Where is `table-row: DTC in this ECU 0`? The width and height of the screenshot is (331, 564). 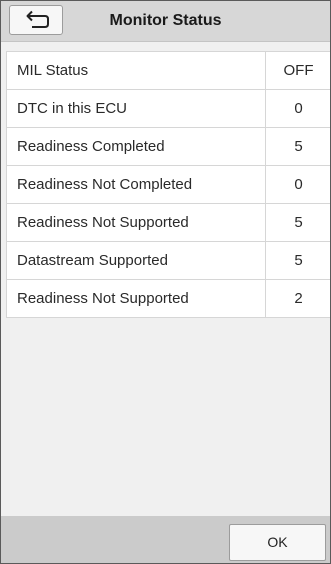 table-row: DTC in this ECU 0 is located at coordinates (168, 109).